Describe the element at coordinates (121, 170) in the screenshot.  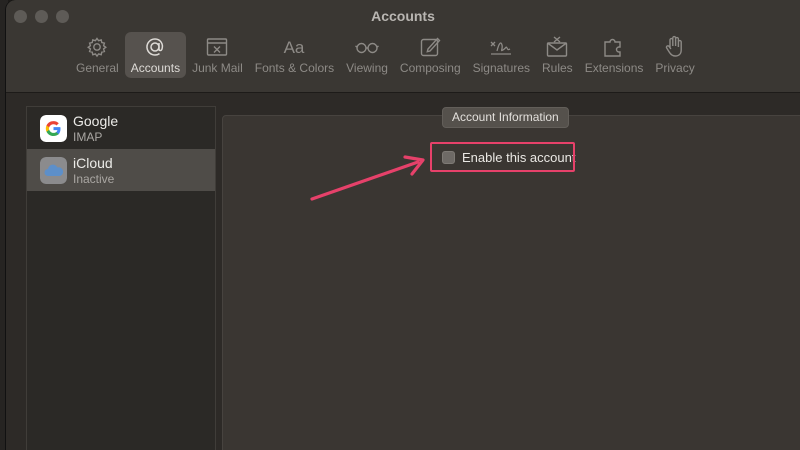
I see `account-row-icloud: iCloud Inactive` at that location.